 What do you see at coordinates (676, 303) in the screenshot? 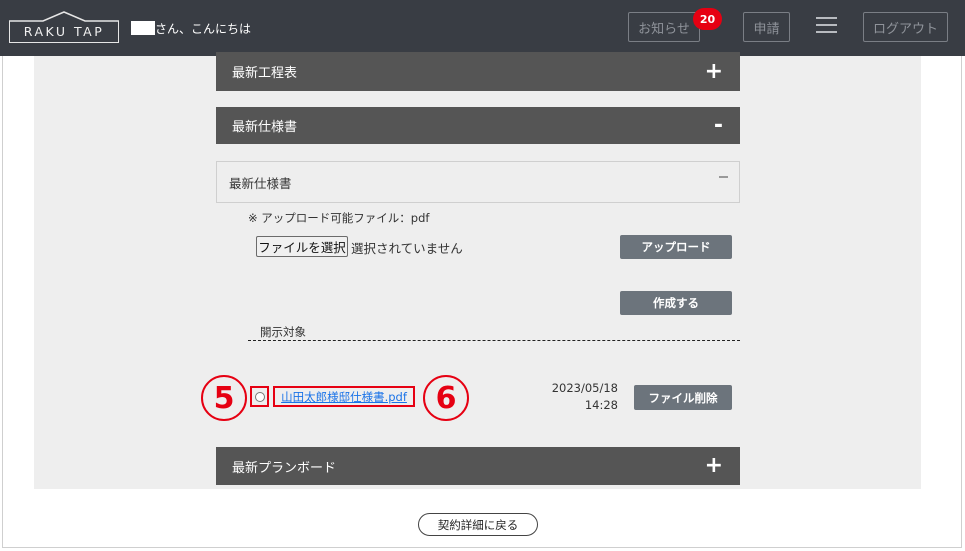
I see `create-button: 作成する` at bounding box center [676, 303].